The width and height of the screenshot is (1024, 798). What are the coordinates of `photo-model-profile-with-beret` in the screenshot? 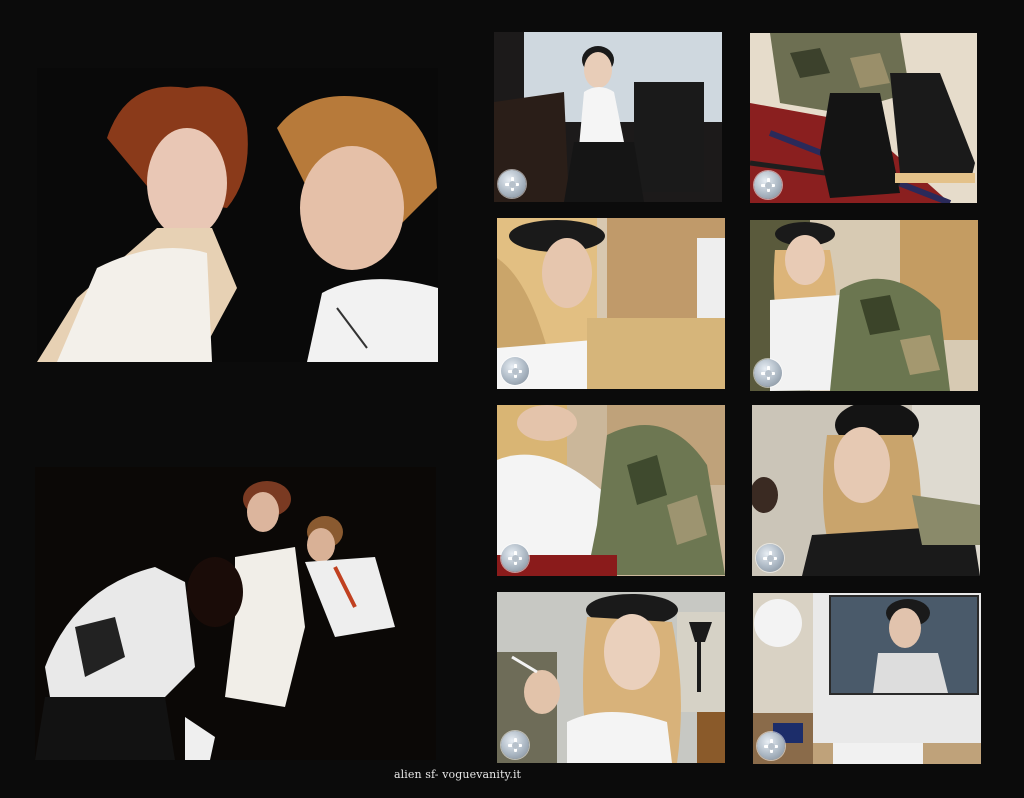 It's located at (611, 303).